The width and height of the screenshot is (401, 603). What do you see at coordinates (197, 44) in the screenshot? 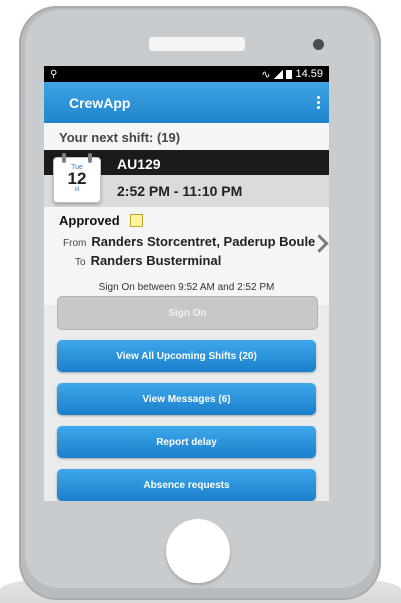
I see `speaker-grille` at bounding box center [197, 44].